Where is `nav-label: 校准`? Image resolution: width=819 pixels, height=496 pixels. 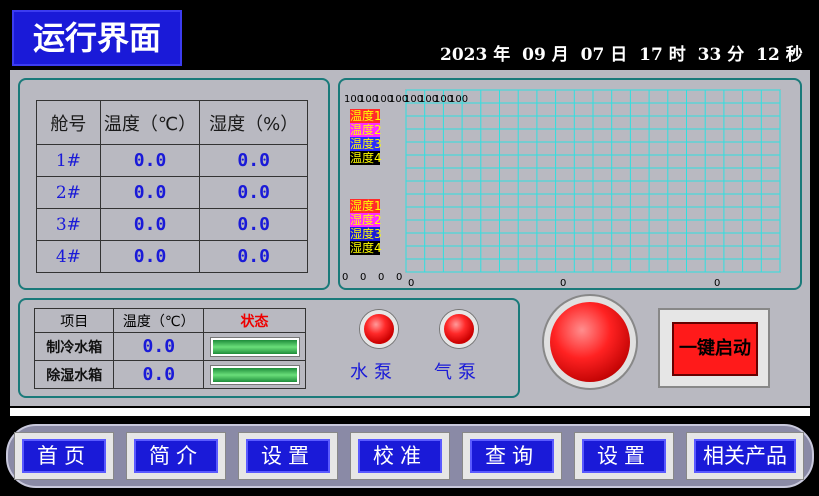
nav-label: 校准 is located at coordinates (400, 456).